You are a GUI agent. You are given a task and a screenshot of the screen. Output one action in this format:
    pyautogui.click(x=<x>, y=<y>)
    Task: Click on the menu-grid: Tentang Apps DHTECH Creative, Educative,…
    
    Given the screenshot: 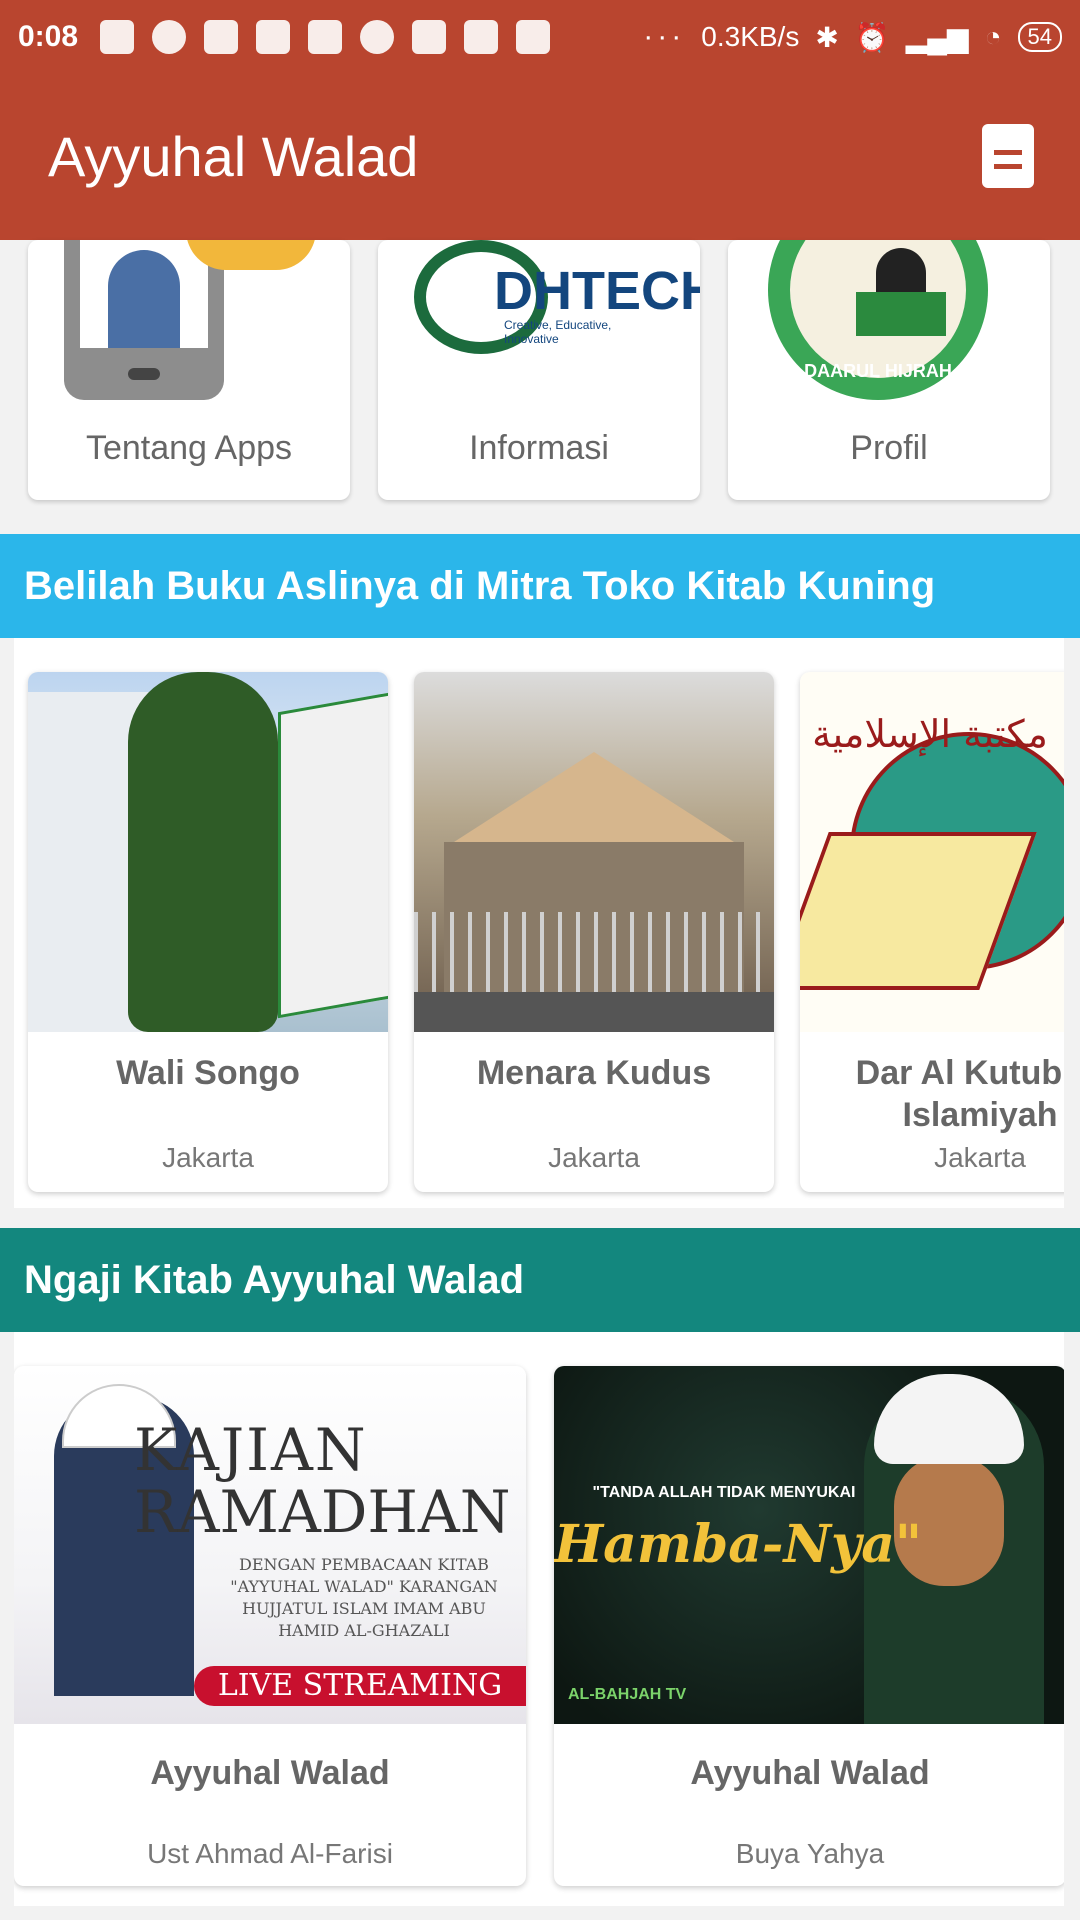 What is the action you would take?
    pyautogui.click(x=540, y=370)
    